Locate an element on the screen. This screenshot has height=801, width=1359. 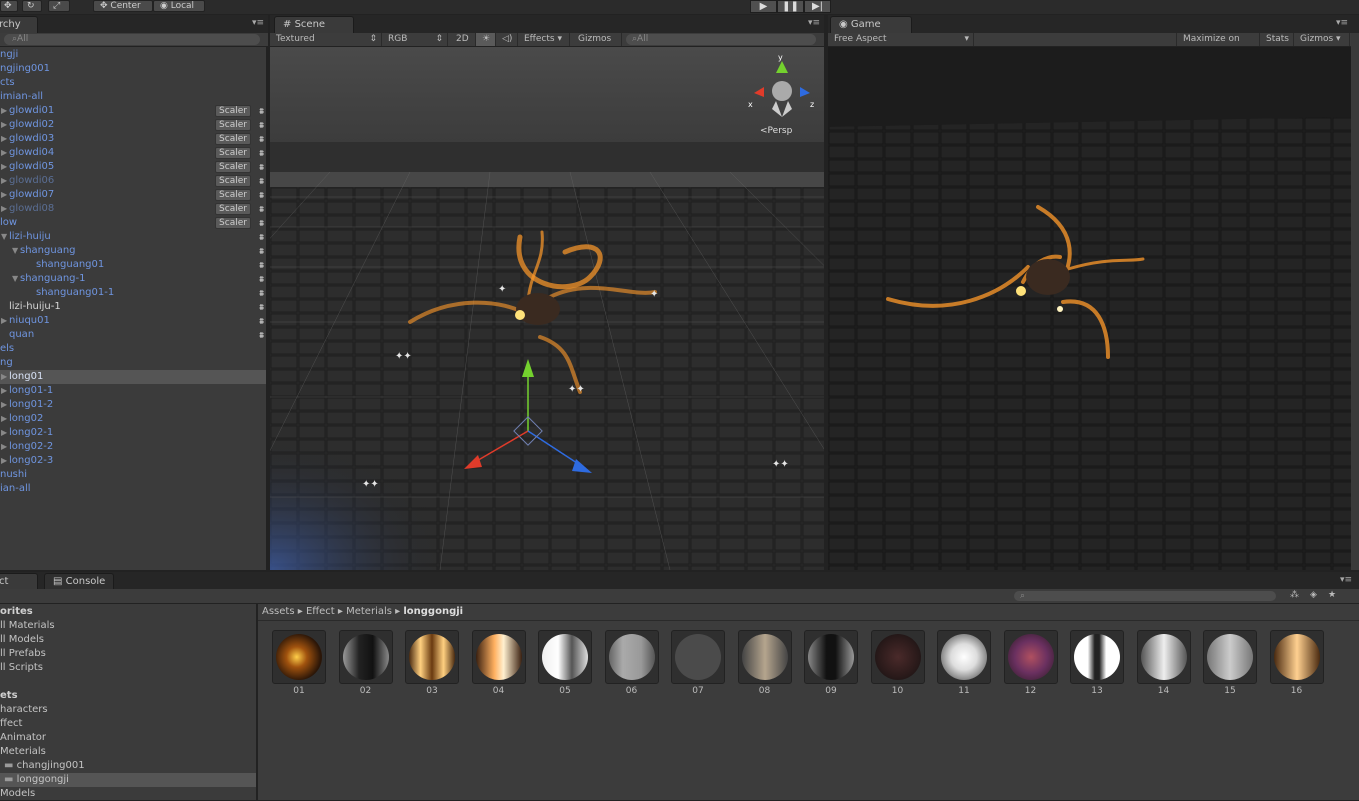
hierarchy-row: ▶ long02-1 is located at coordinates (133, 433).